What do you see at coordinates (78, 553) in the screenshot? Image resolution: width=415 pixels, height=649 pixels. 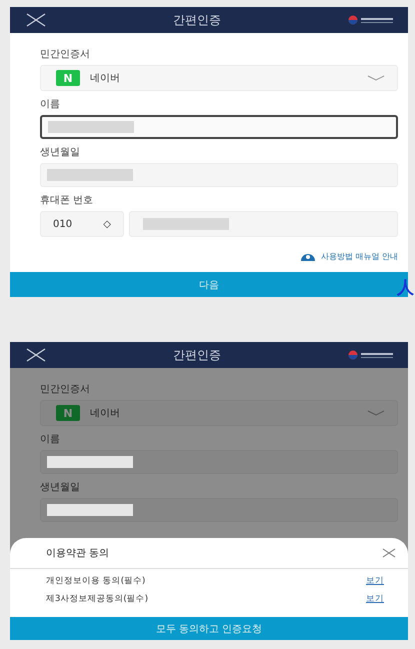 I see `sheet-title: 이용약관 동의` at bounding box center [78, 553].